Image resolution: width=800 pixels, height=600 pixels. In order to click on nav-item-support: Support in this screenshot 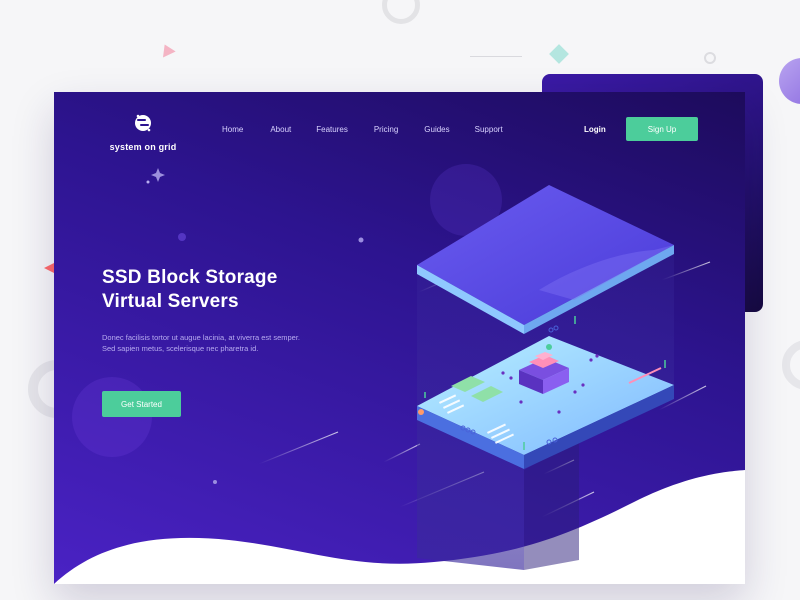, I will do `click(489, 129)`.